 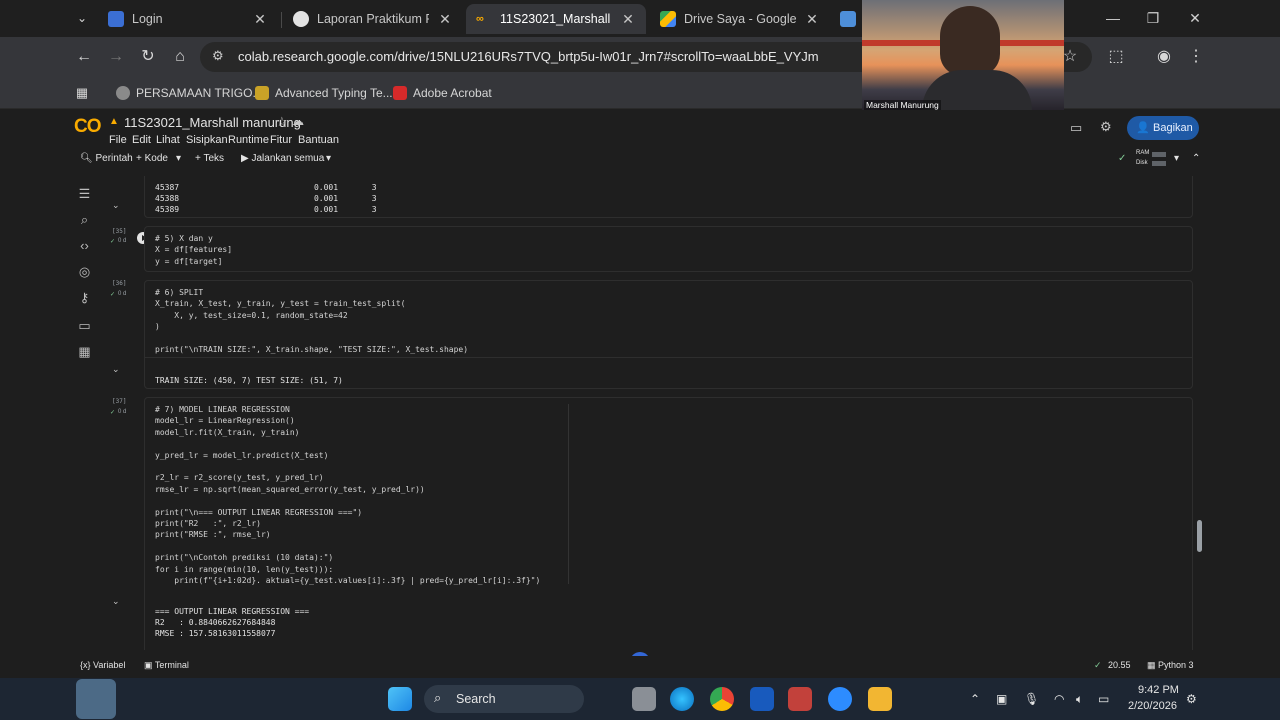 I want to click on apps-grid-icon: ▦, so click(x=82, y=93).